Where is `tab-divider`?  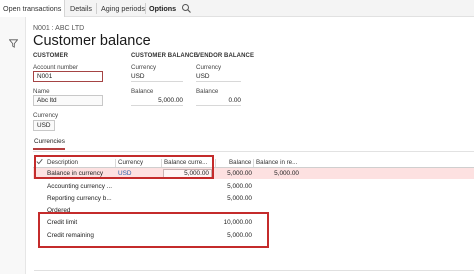
tab-divider is located at coordinates (96, 8).